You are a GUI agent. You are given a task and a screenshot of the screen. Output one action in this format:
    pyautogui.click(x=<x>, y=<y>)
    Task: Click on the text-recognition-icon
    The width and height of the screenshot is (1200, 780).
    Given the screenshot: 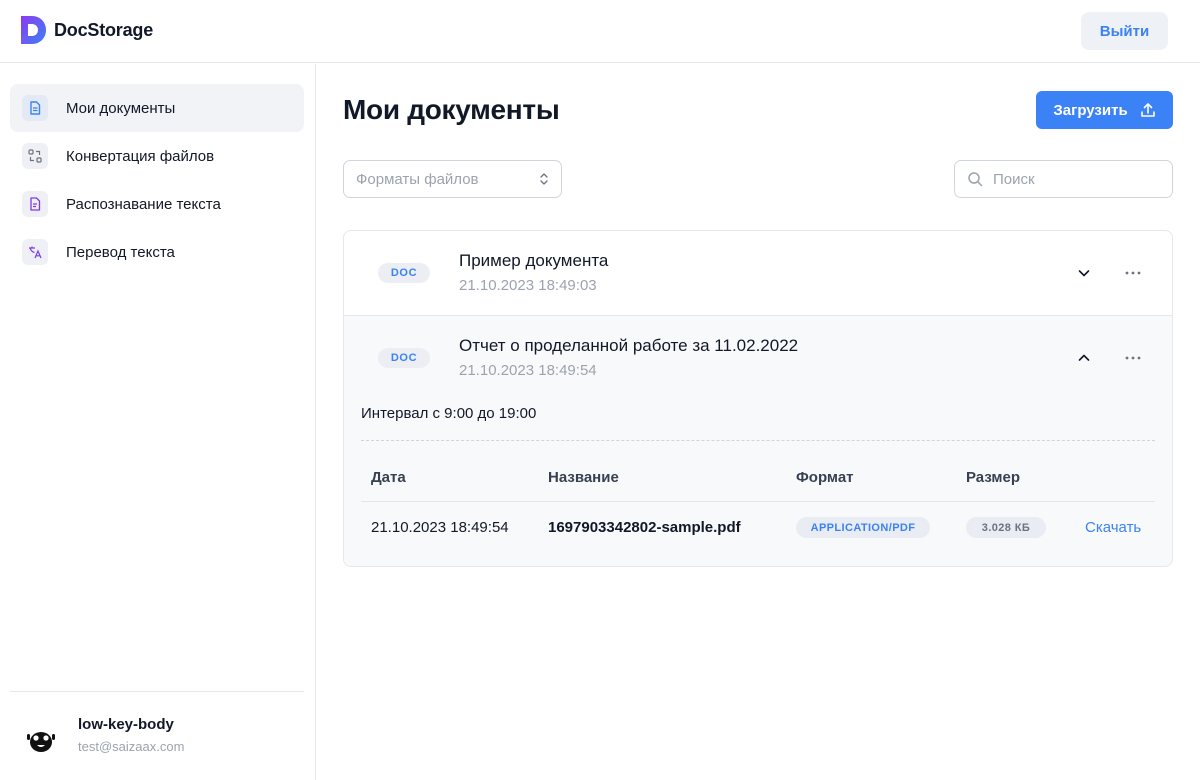 What is the action you would take?
    pyautogui.click(x=35, y=204)
    